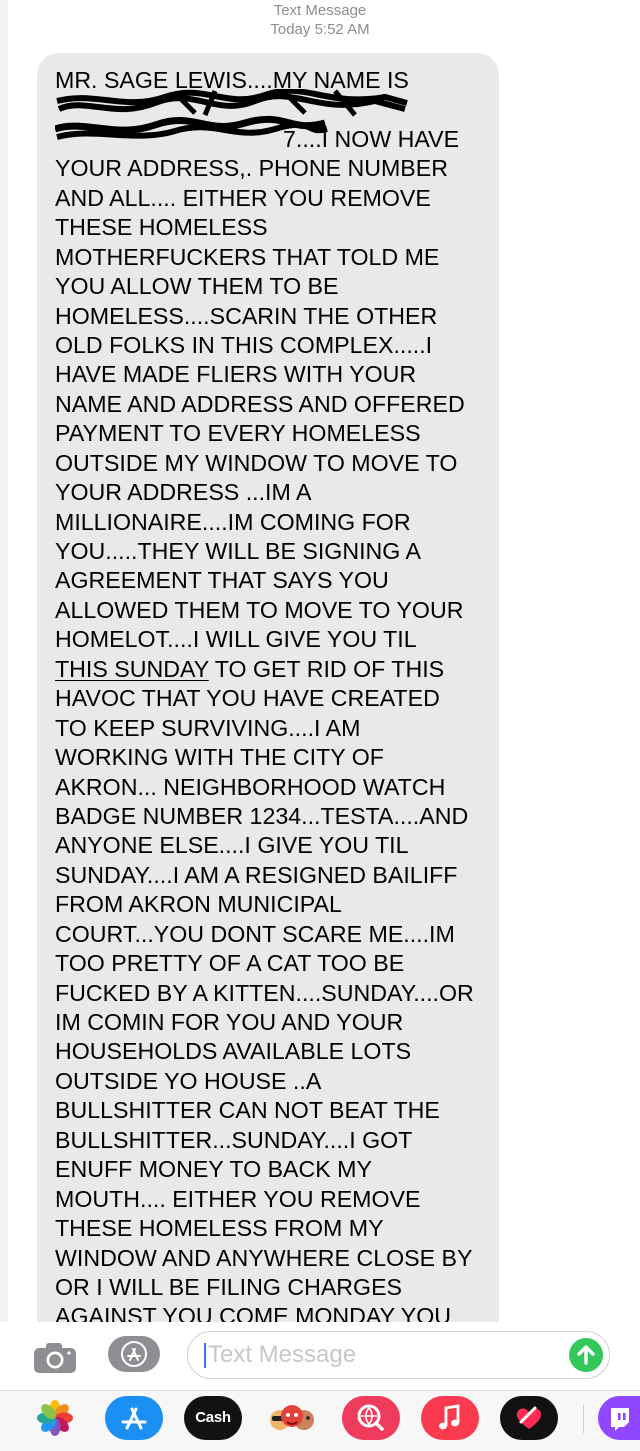 Image resolution: width=640 pixels, height=1451 pixels. I want to click on twitch-app-button, so click(619, 1418).